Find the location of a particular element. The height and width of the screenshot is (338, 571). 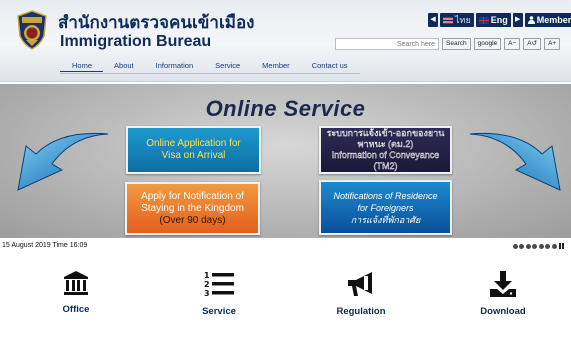

search-row: Search google A− A↺ A+ is located at coordinates (448, 44).